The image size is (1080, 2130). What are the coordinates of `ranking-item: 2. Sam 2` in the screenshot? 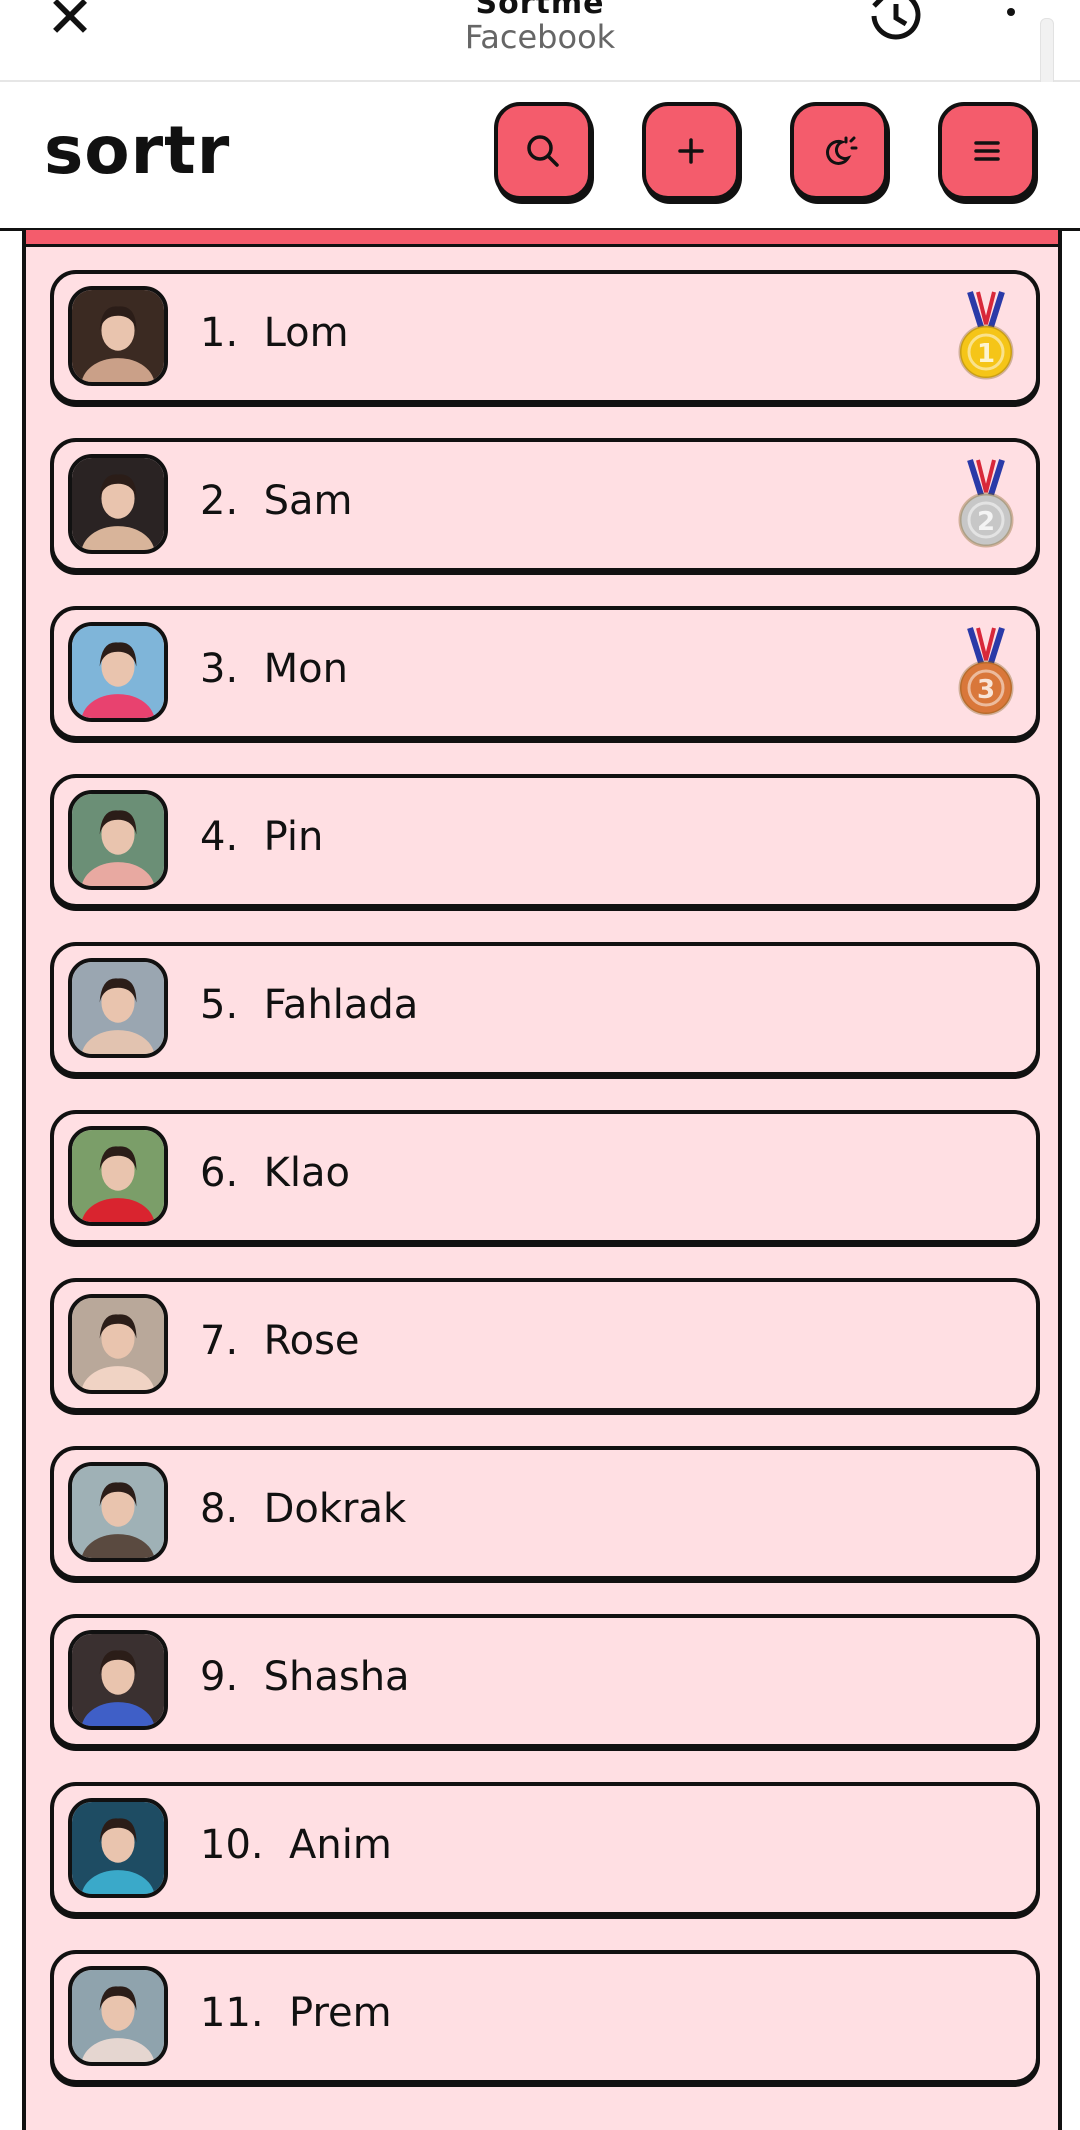 It's located at (545, 505).